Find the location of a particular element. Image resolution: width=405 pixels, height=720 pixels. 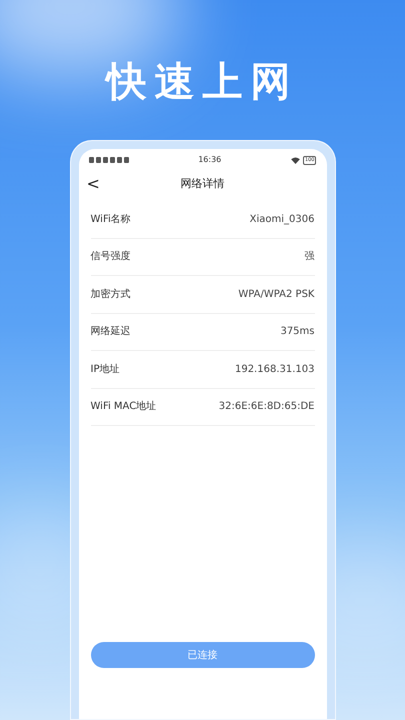

row-label: 加密方式 is located at coordinates (110, 295).